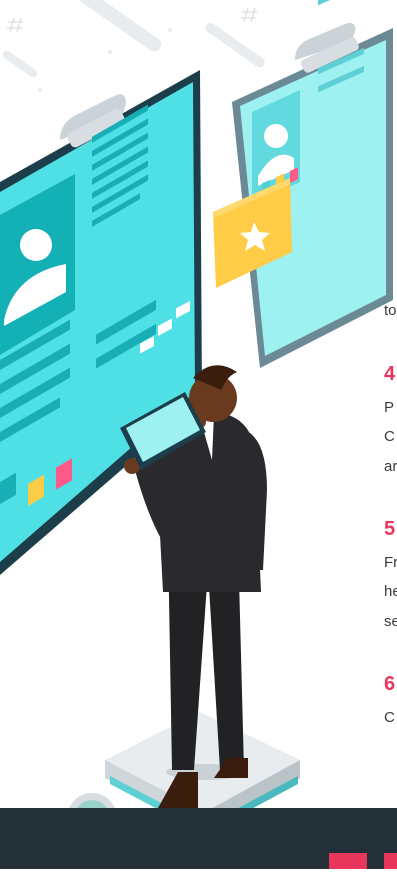 Image resolution: width=397 pixels, height=874 pixels. What do you see at coordinates (390, 621) in the screenshot?
I see `step-text-line: se` at bounding box center [390, 621].